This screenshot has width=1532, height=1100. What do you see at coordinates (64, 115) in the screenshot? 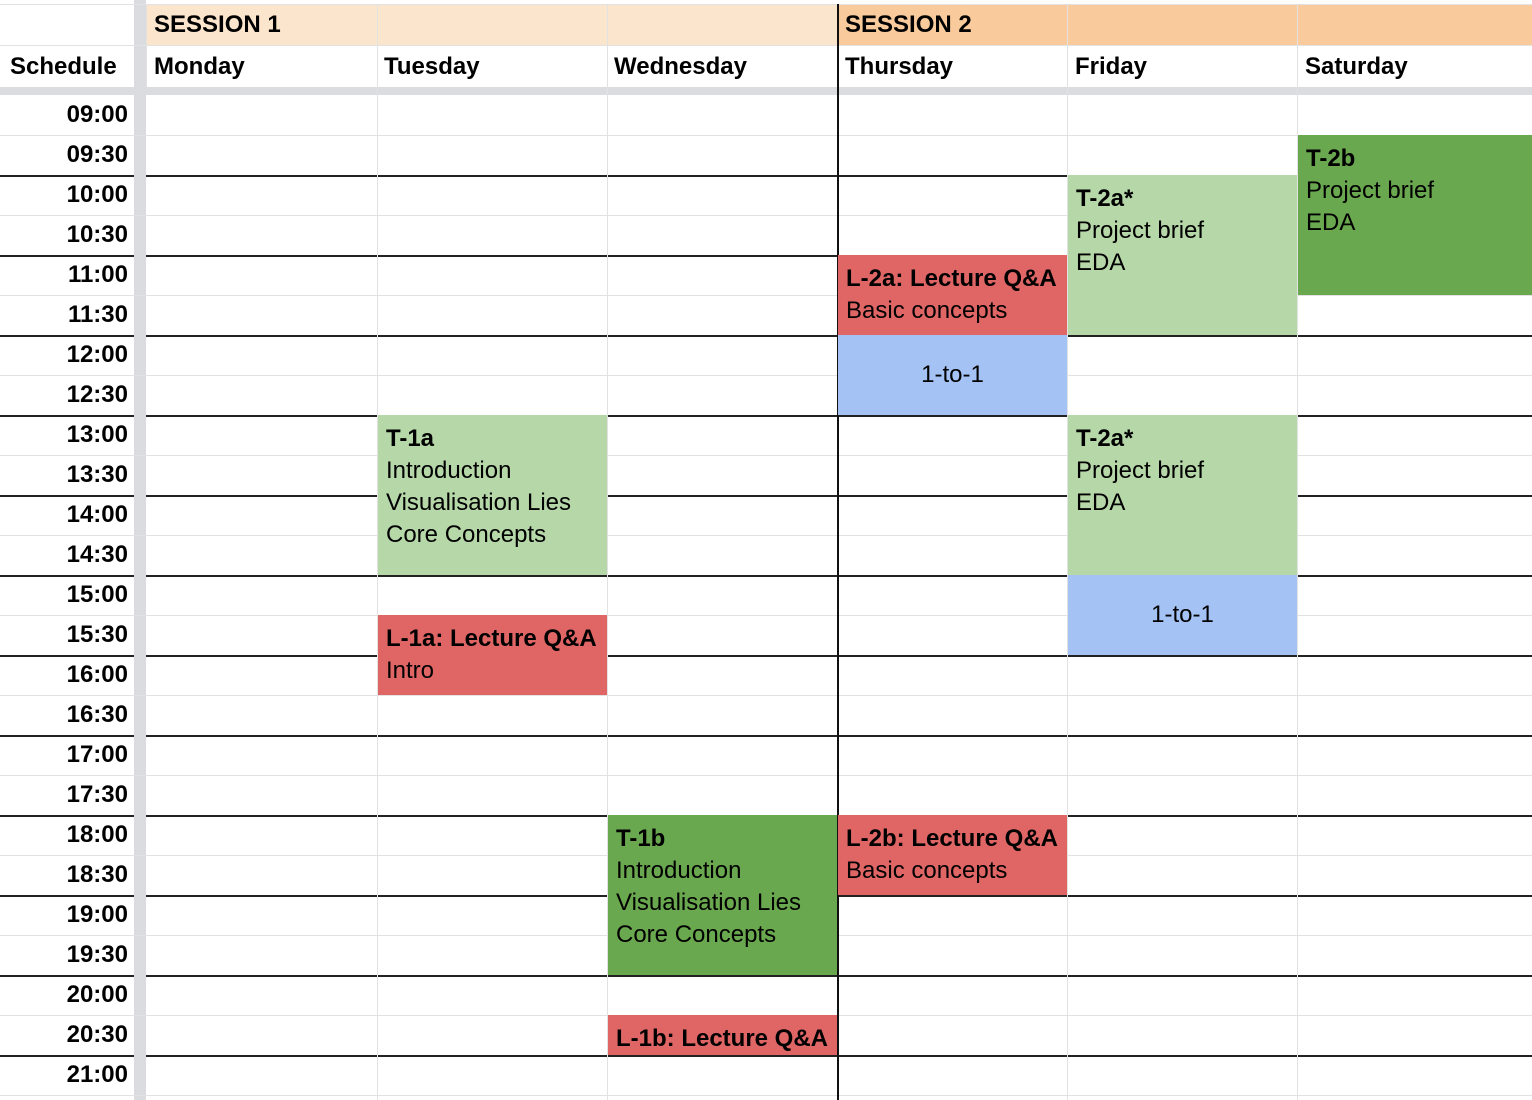
I see `time-label: 09:00` at bounding box center [64, 115].